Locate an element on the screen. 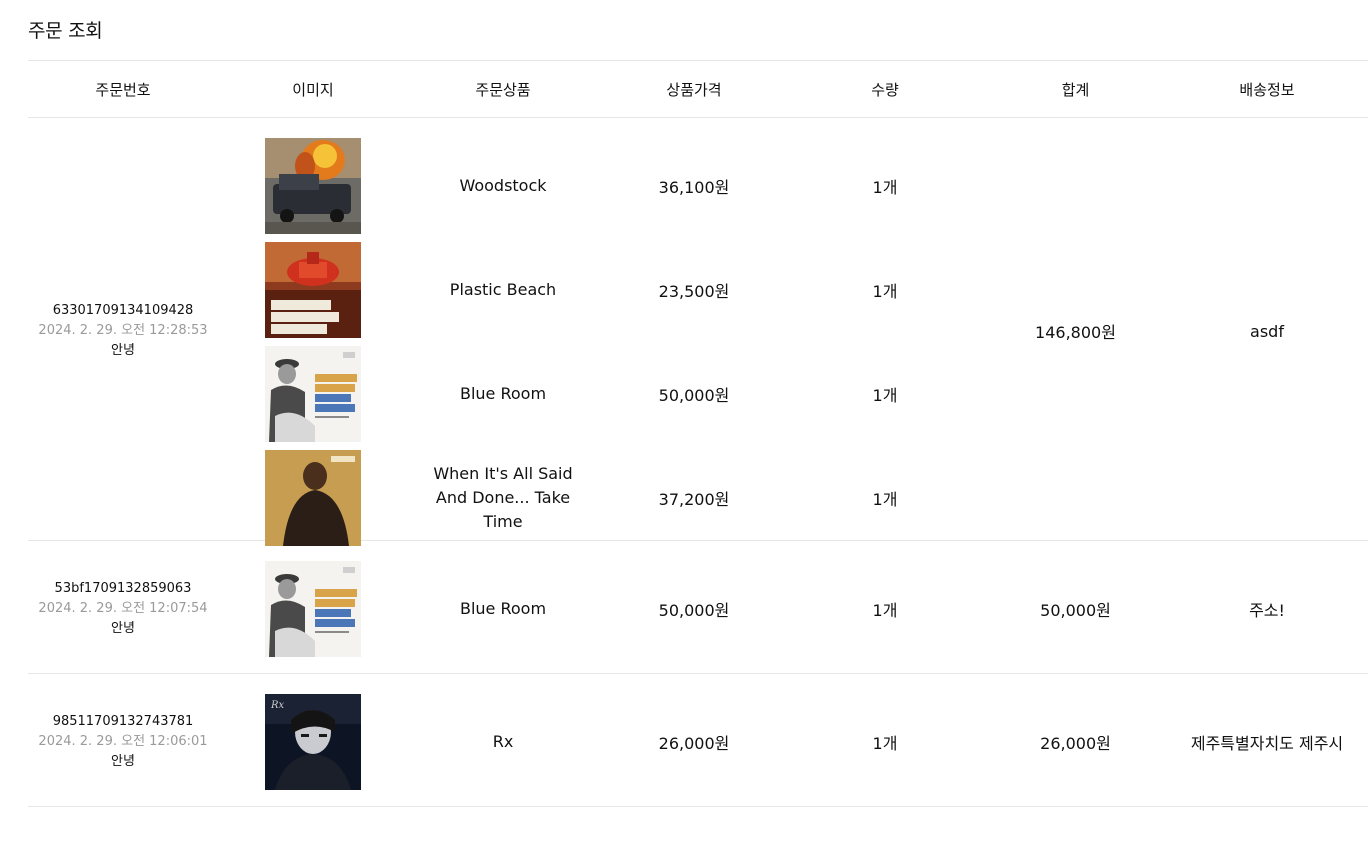 This screenshot has width=1368, height=864. item-name: Plastic Beach is located at coordinates (503, 290).